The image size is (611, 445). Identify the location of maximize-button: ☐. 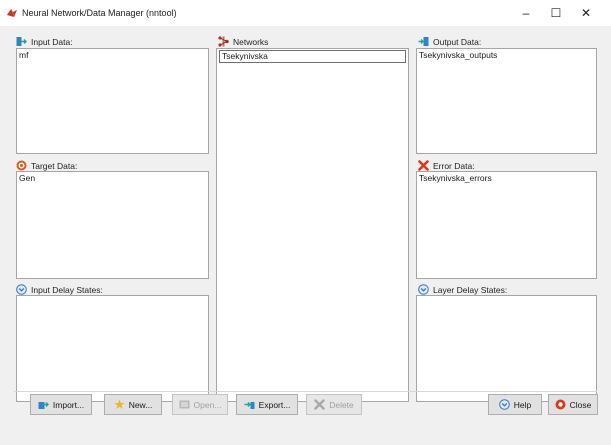
(556, 13).